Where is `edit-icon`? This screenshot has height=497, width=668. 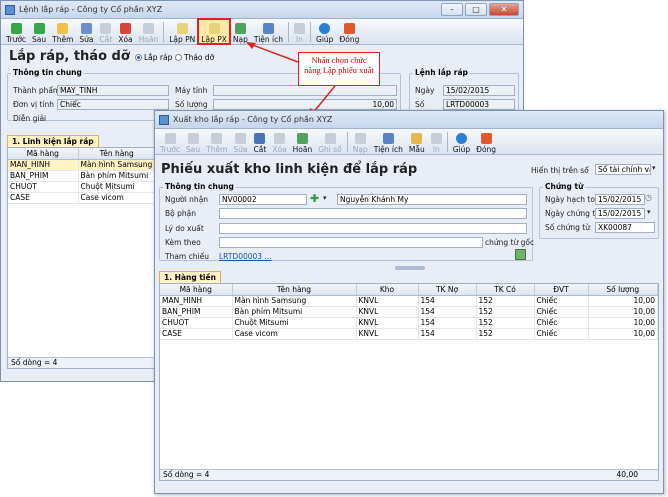
edit-icon is located at coordinates (86, 28).